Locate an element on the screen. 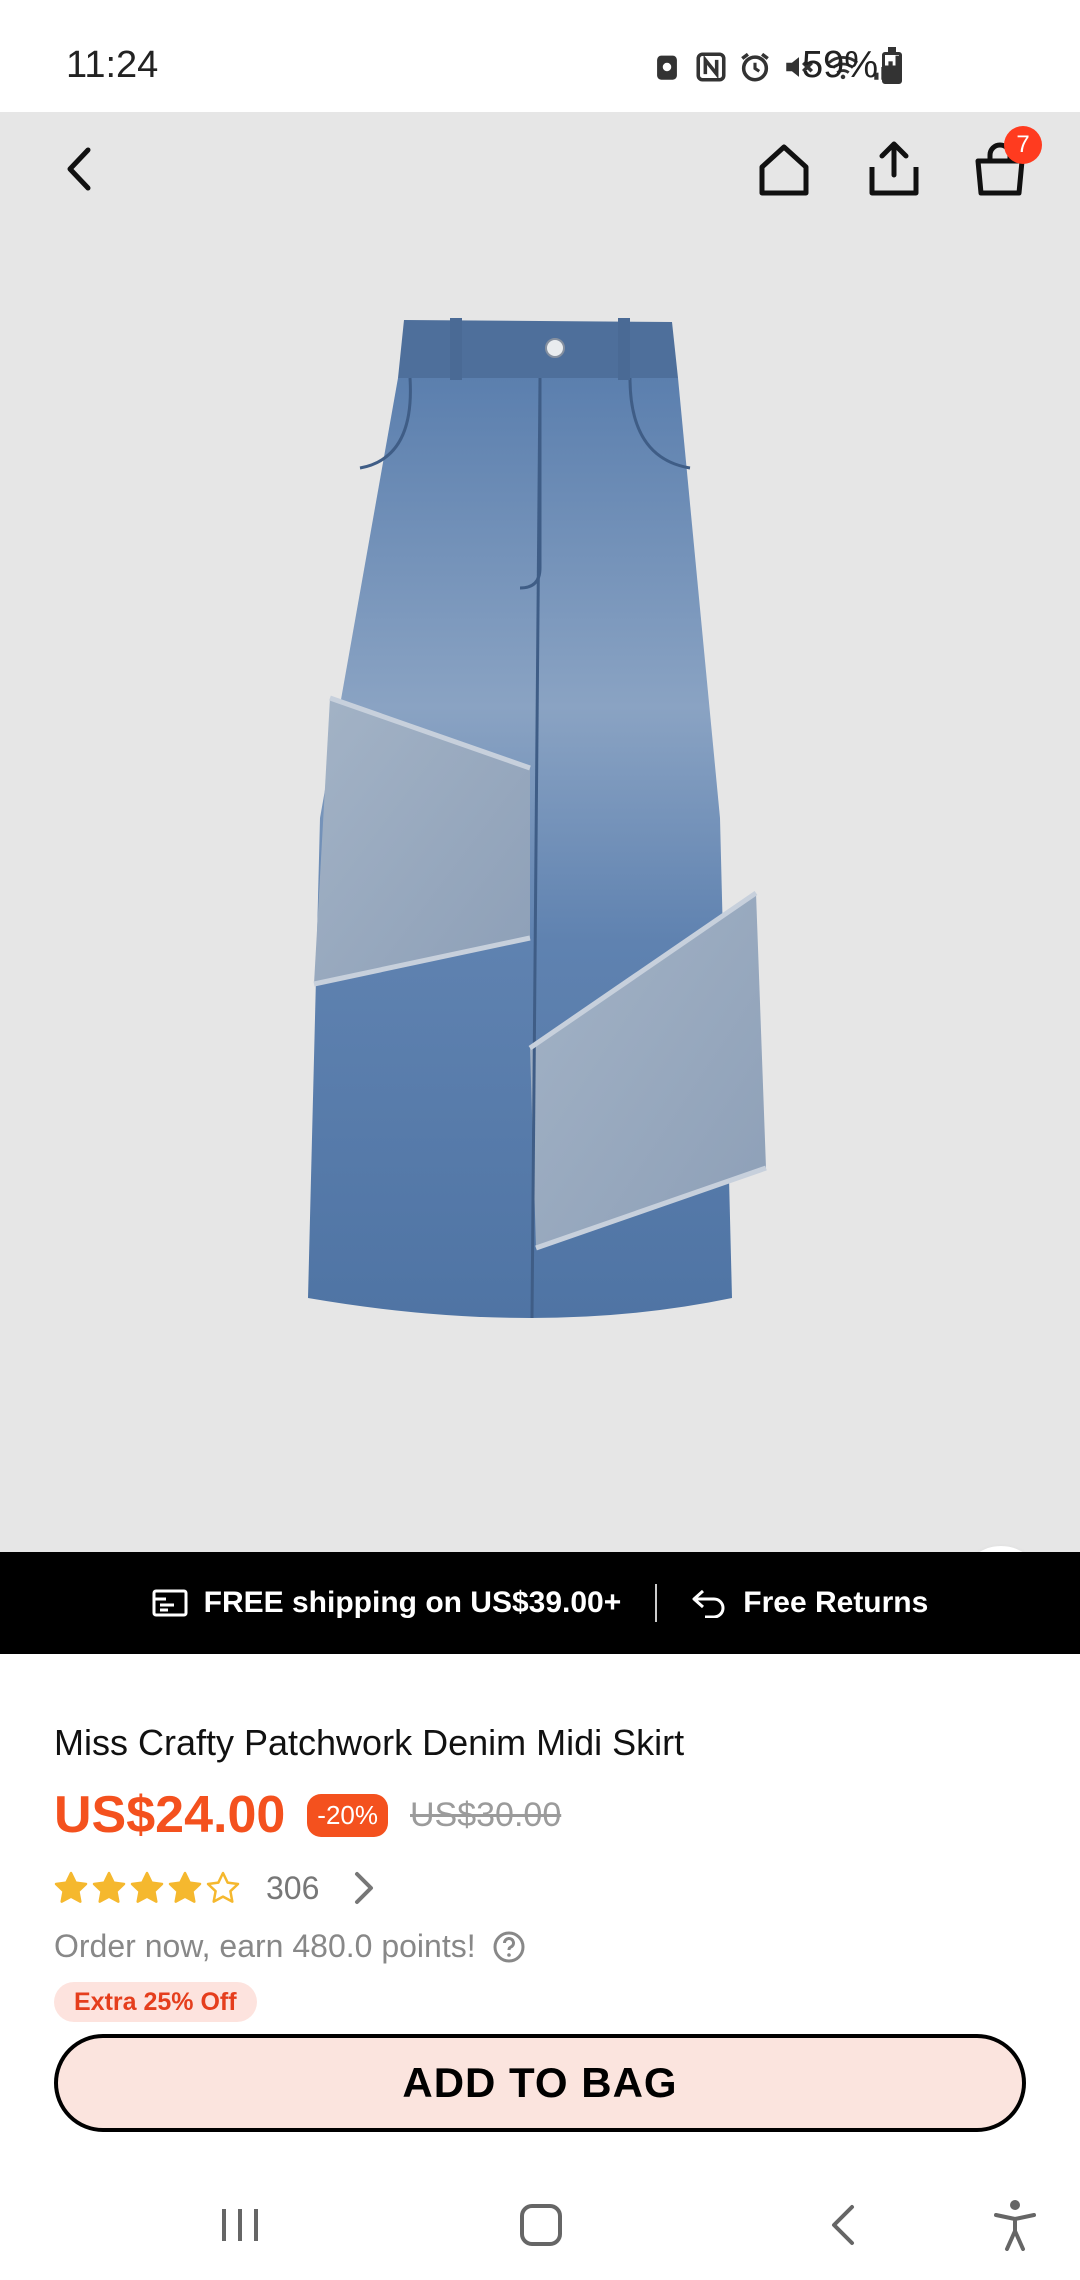  add-to-bag-button: ADD TO BAG is located at coordinates (540, 2083).